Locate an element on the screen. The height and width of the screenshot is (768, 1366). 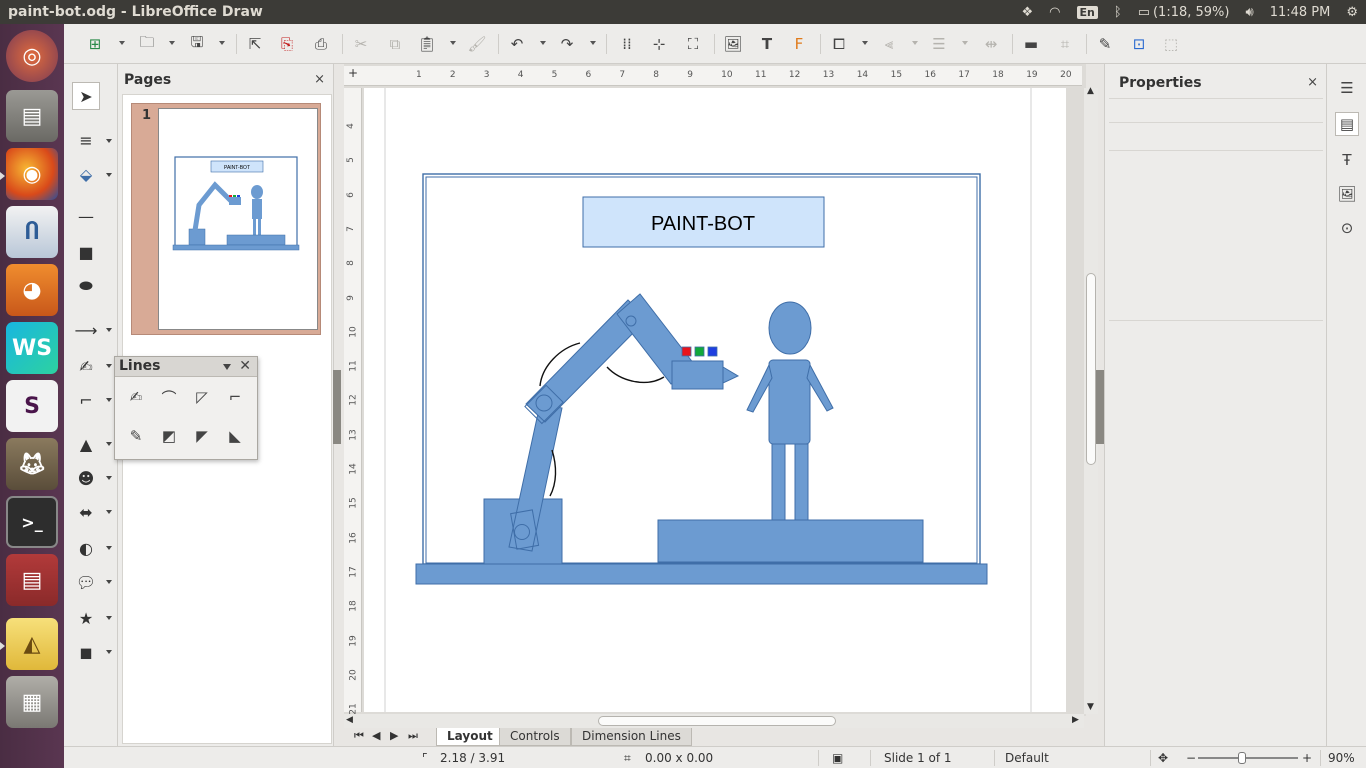
curve-filled-icon: ◩ is located at coordinates (169, 436).